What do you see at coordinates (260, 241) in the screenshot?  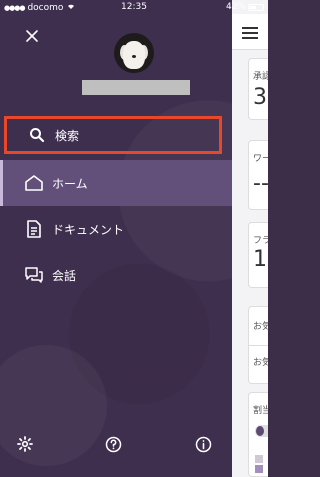 I see `card-label: フラ` at bounding box center [260, 241].